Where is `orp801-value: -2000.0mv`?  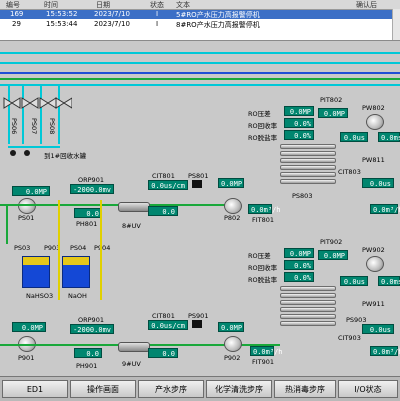 orp801-value: -2000.0mv is located at coordinates (92, 189).